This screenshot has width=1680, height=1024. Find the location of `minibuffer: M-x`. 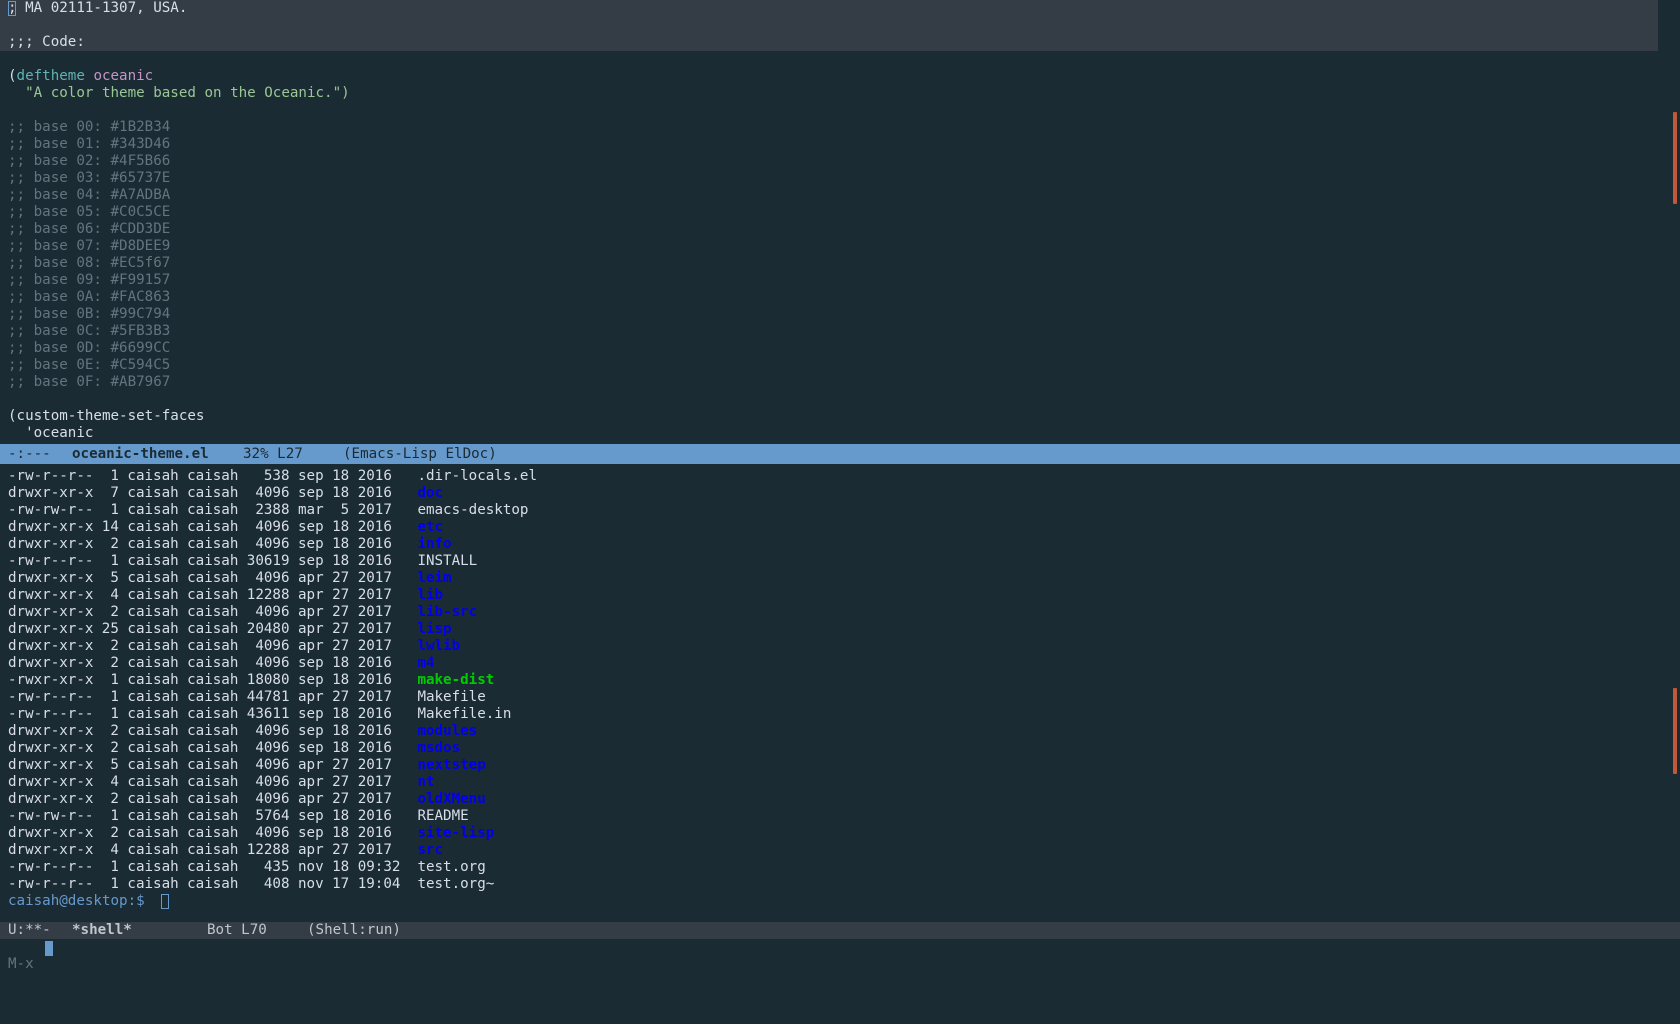

minibuffer: M-x is located at coordinates (840, 955).